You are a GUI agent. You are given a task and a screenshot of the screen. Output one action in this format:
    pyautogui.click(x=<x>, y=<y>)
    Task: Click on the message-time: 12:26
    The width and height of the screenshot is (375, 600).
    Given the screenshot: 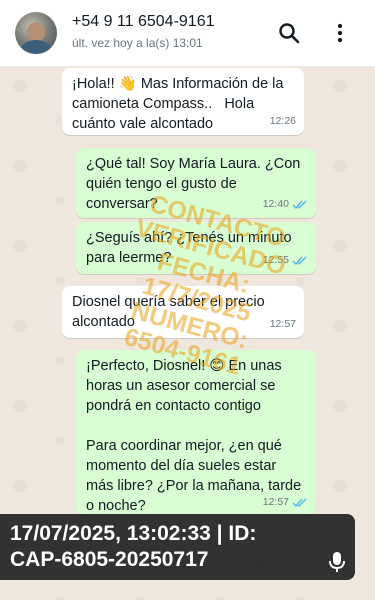 What is the action you would take?
    pyautogui.click(x=282, y=121)
    